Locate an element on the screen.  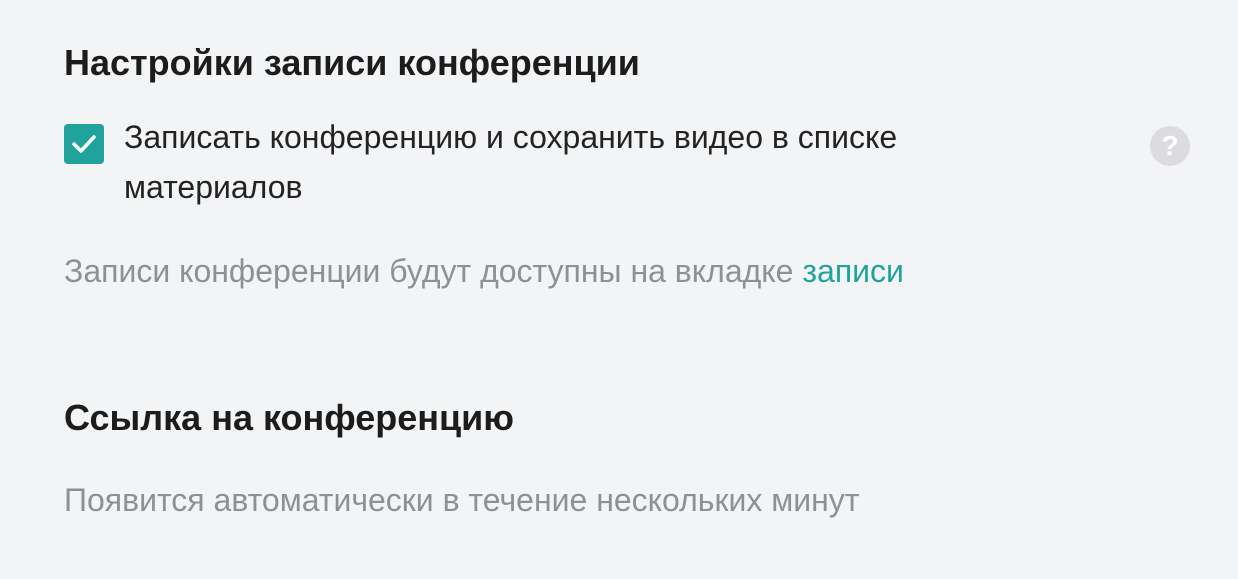
record-conference-checkbox is located at coordinates (84, 144).